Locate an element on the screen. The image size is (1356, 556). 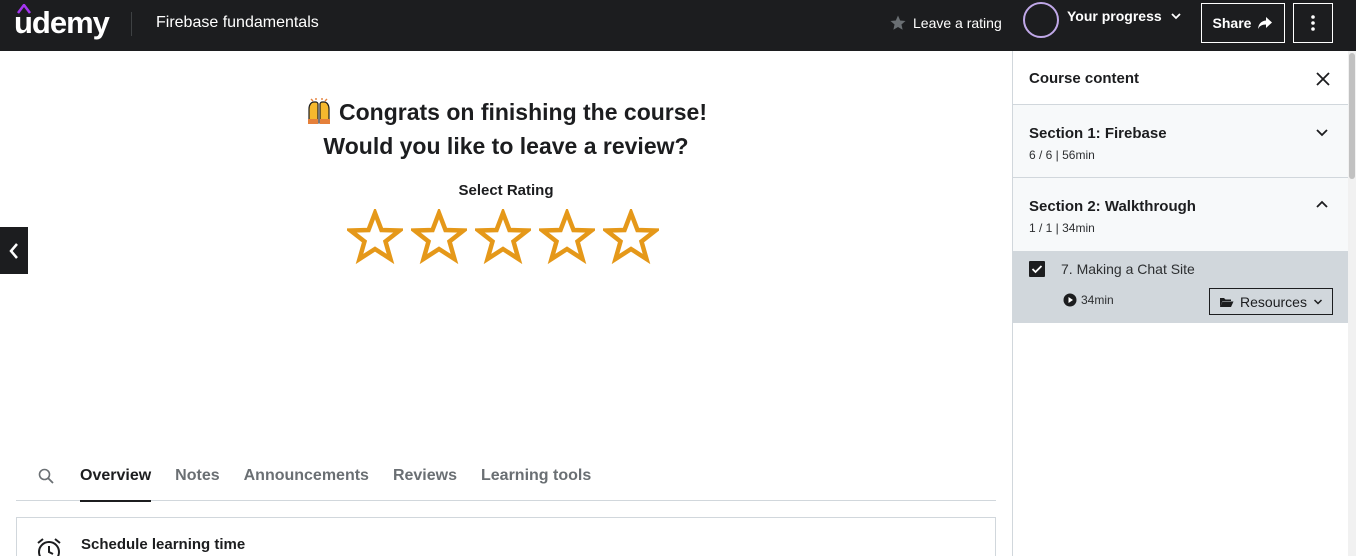
share-arrow-icon is located at coordinates (1265, 23).